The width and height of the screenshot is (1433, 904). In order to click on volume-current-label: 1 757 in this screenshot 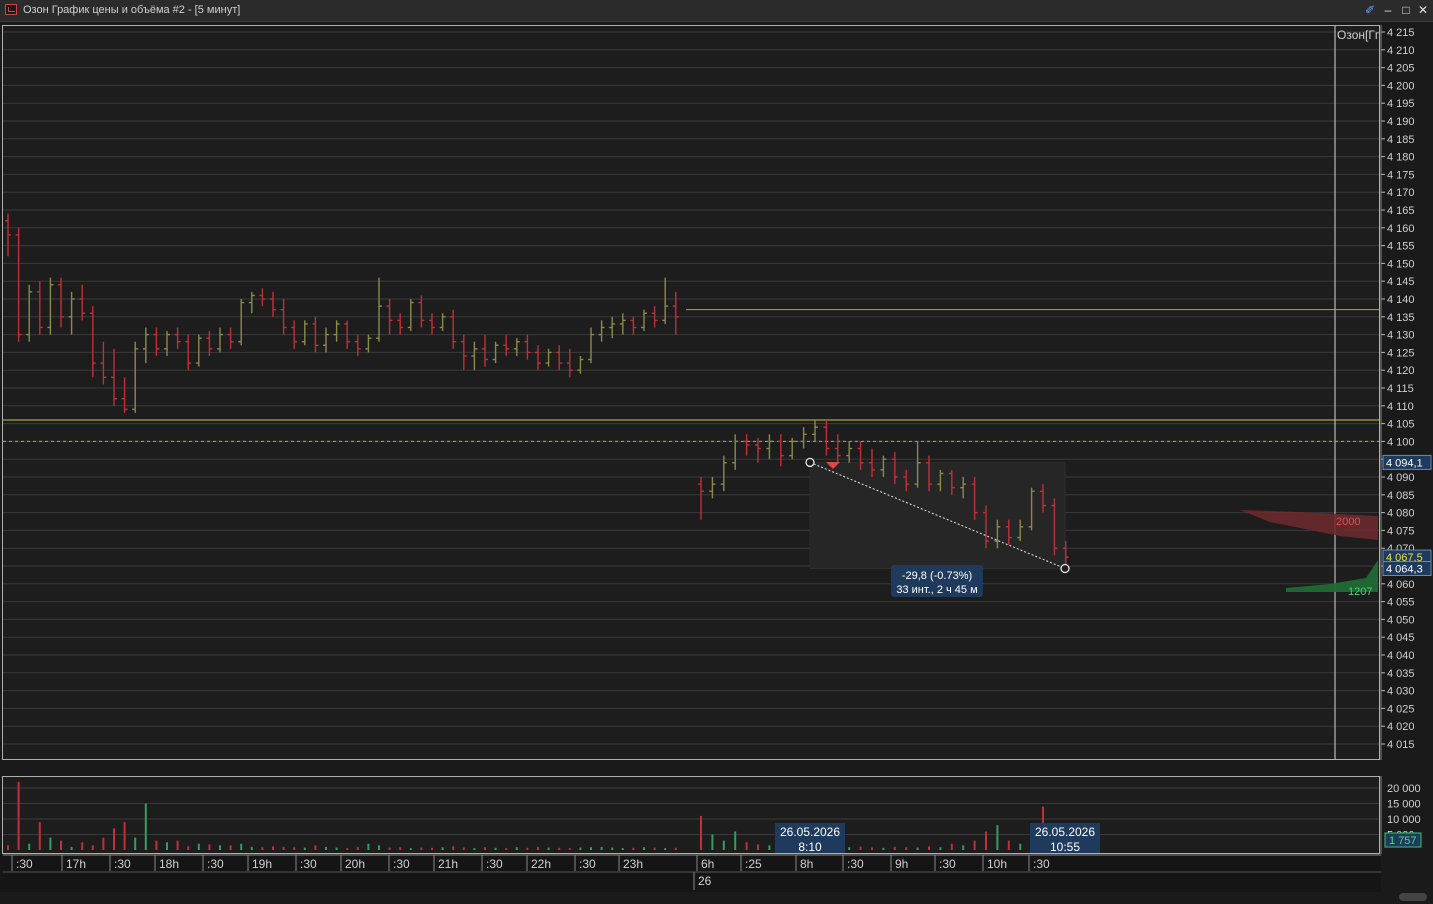, I will do `click(1403, 841)`.